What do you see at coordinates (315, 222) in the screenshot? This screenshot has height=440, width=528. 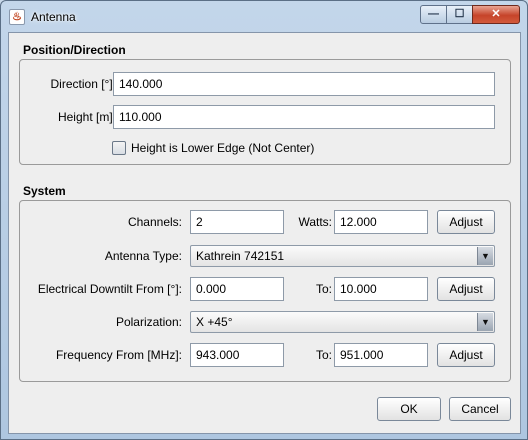 I see `watts-label: Watts:` at bounding box center [315, 222].